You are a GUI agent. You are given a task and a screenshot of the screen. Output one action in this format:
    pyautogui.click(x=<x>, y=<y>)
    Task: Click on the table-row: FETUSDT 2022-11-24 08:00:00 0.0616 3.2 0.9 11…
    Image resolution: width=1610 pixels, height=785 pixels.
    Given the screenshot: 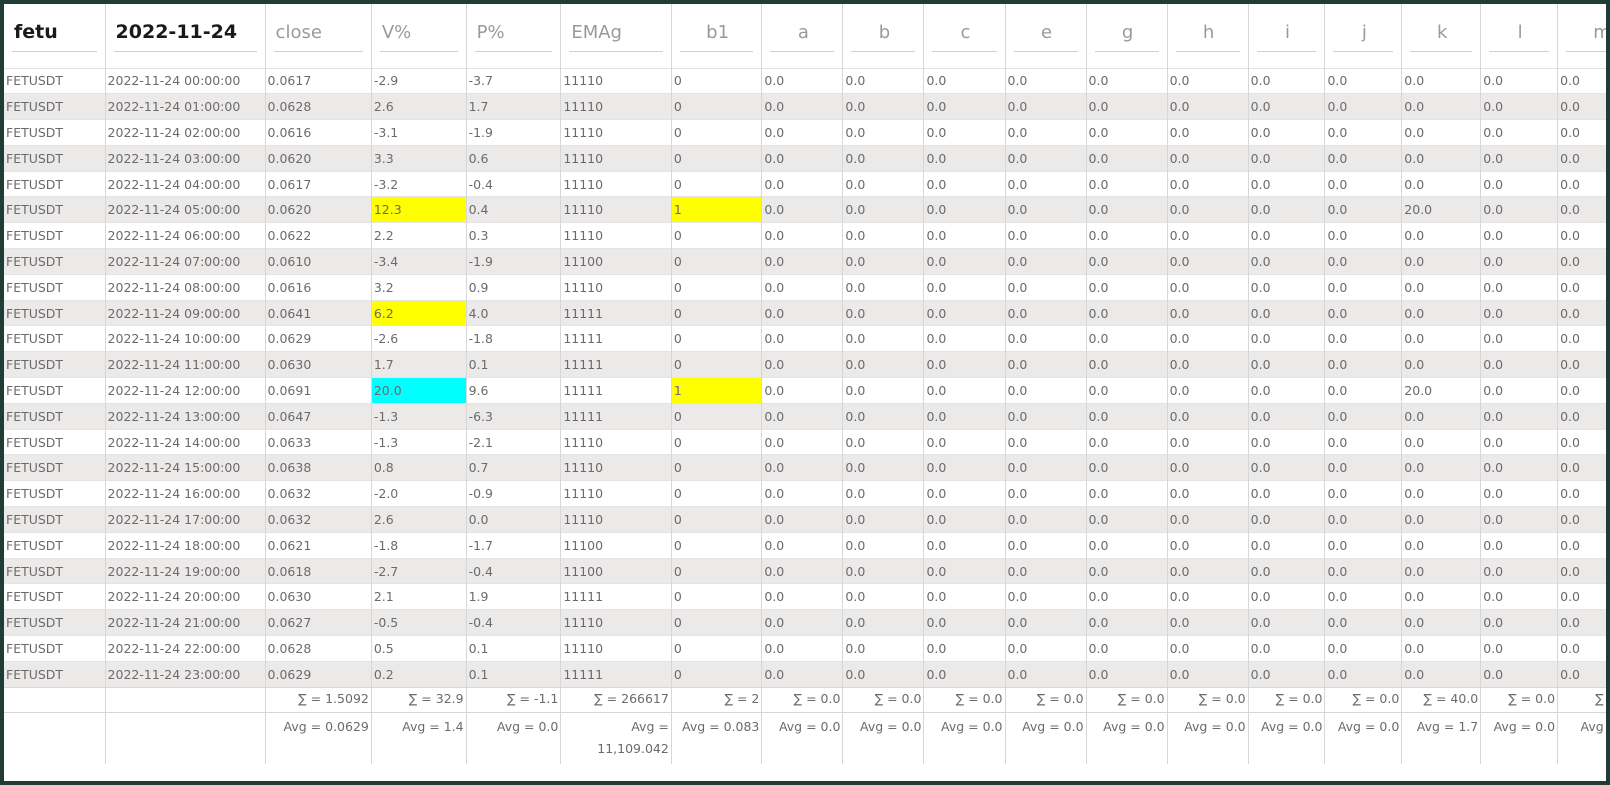 What is the action you would take?
    pyautogui.click(x=805, y=287)
    